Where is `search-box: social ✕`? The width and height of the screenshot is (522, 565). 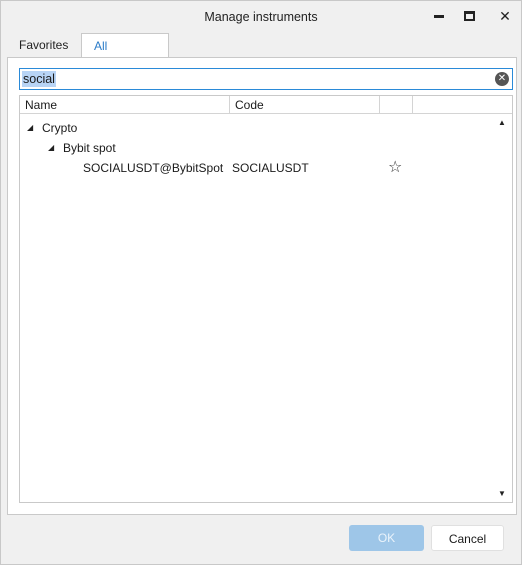
search-box: social ✕ is located at coordinates (266, 79).